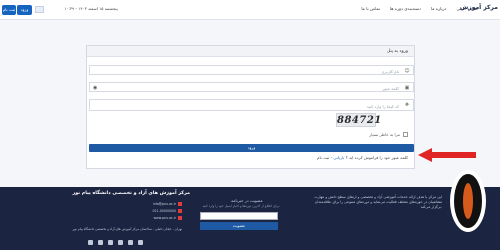  What do you see at coordinates (447, 155) in the screenshot?
I see `red-arrow-icon` at bounding box center [447, 155].